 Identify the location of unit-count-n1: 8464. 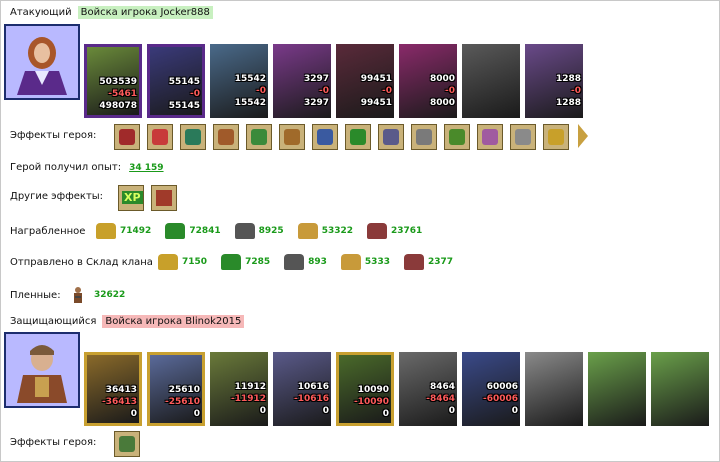
(442, 387).